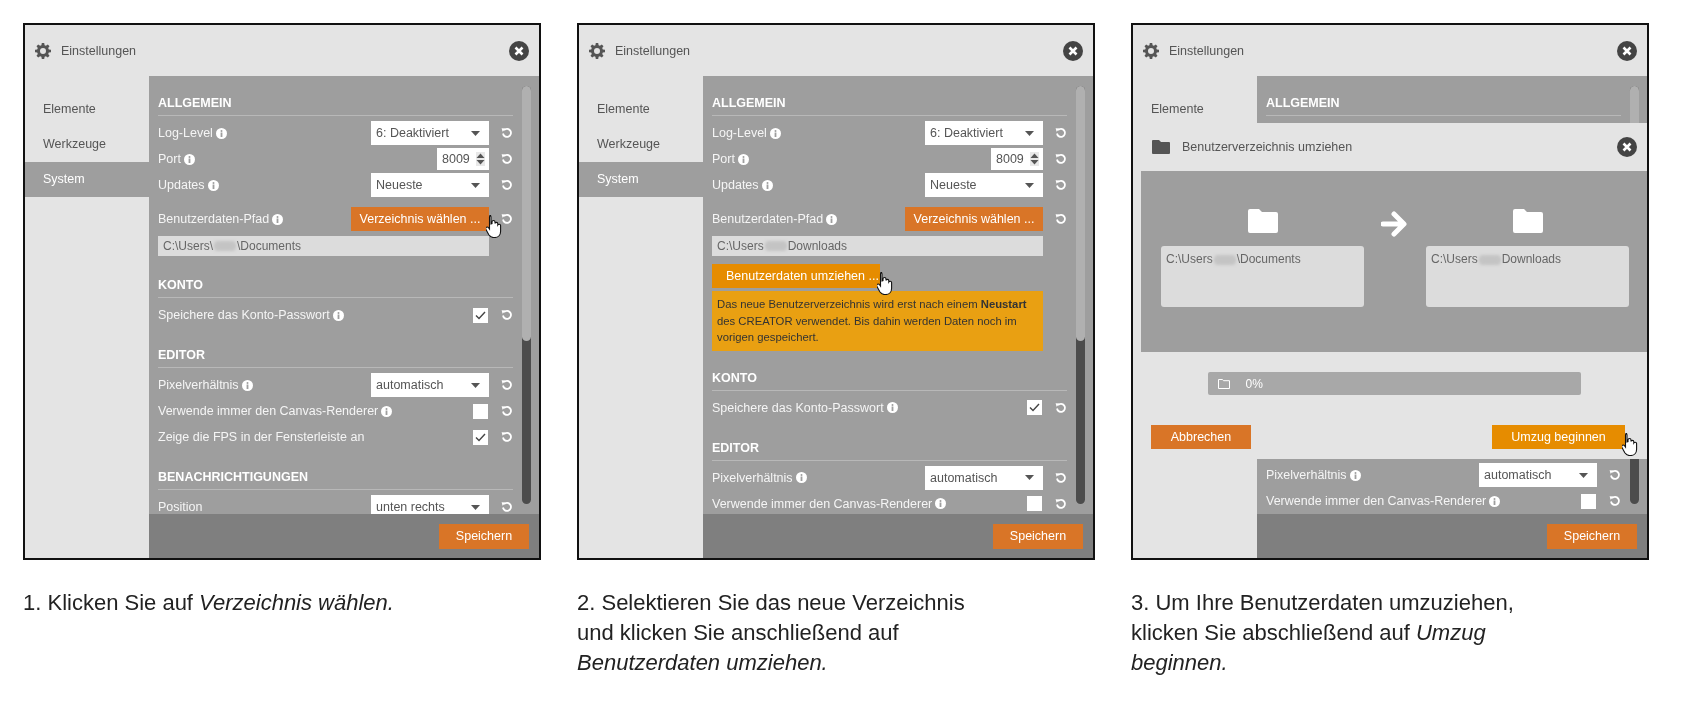 This screenshot has height=728, width=1682. What do you see at coordinates (261, 437) in the screenshot?
I see `setting-label: Zeige die FPS in der Fensterleiste an` at bounding box center [261, 437].